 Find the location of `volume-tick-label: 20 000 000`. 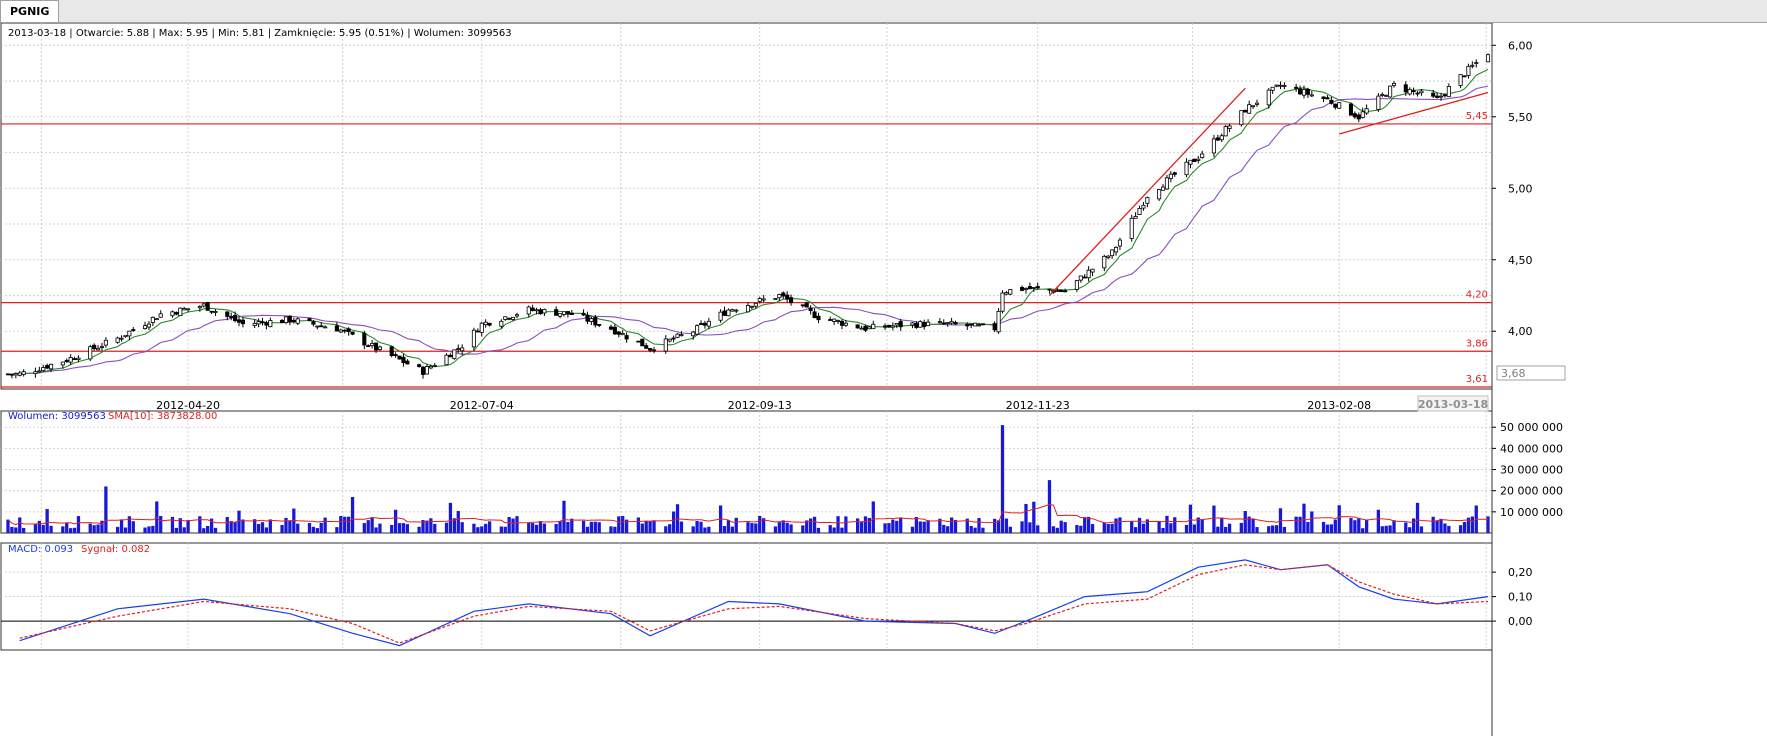

volume-tick-label: 20 000 000 is located at coordinates (1531, 491).